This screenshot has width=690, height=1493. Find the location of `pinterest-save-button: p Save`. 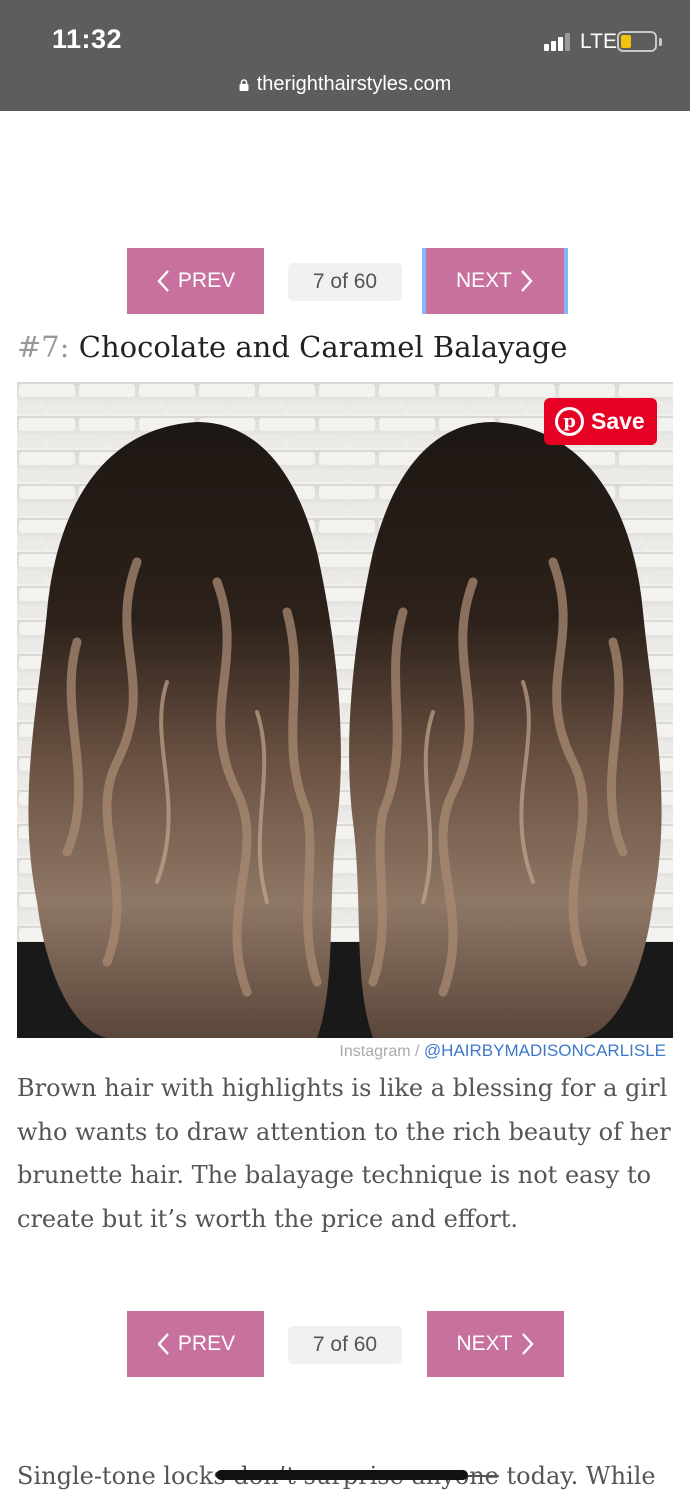

pinterest-save-button: p Save is located at coordinates (600, 421).